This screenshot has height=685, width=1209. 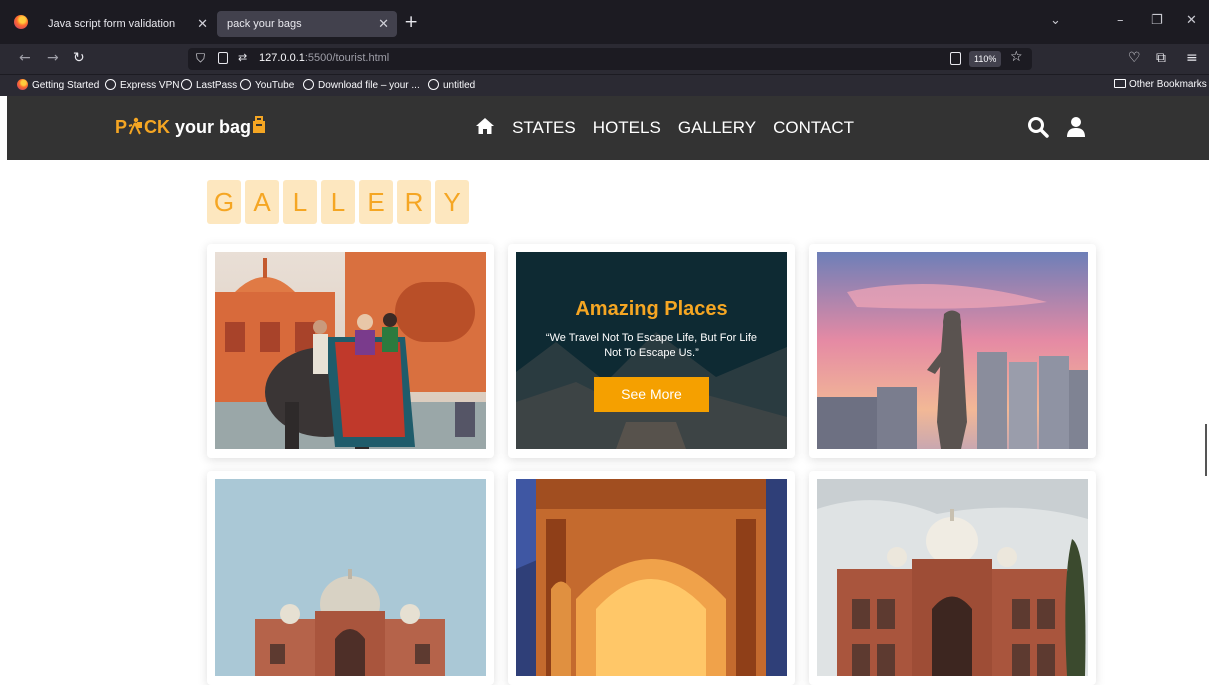 I want to click on bookmark-label: YouTube, so click(x=275, y=85).